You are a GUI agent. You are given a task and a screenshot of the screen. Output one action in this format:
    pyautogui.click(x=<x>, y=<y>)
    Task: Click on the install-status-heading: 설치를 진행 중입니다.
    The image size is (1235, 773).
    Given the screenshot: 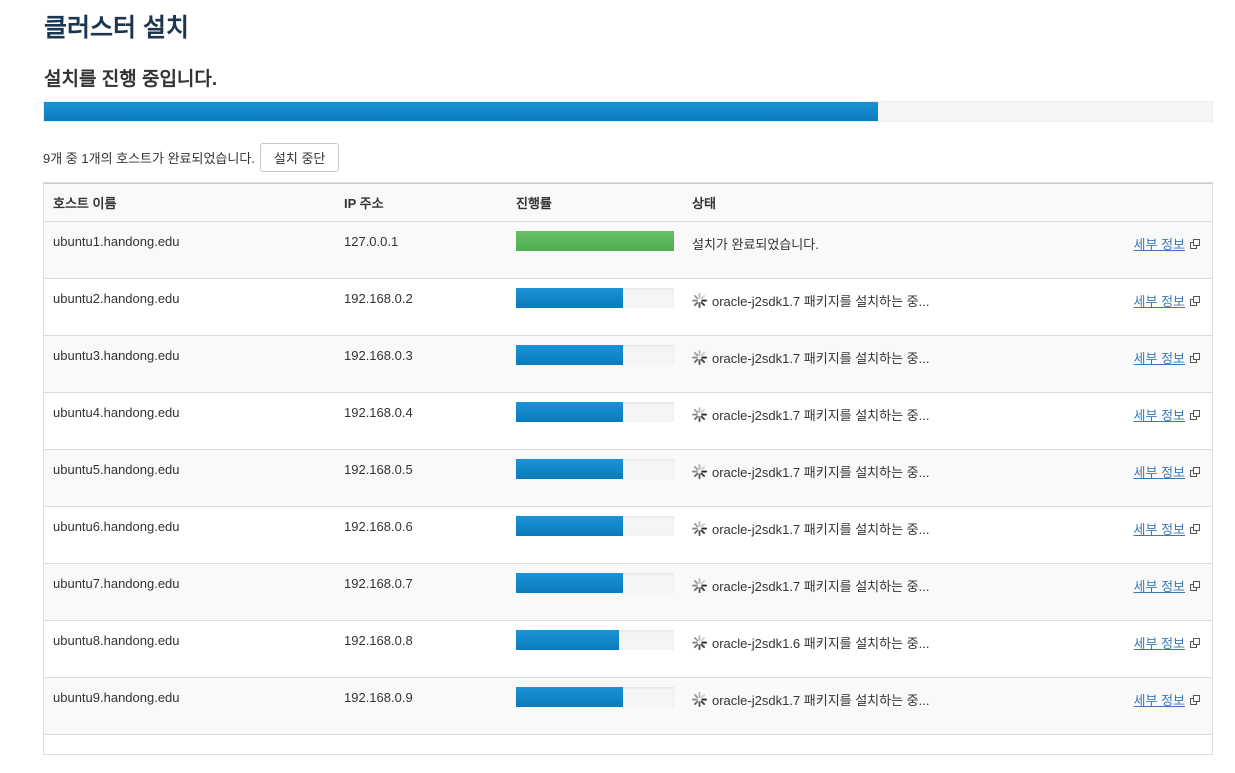 What is the action you would take?
    pyautogui.click(x=131, y=79)
    